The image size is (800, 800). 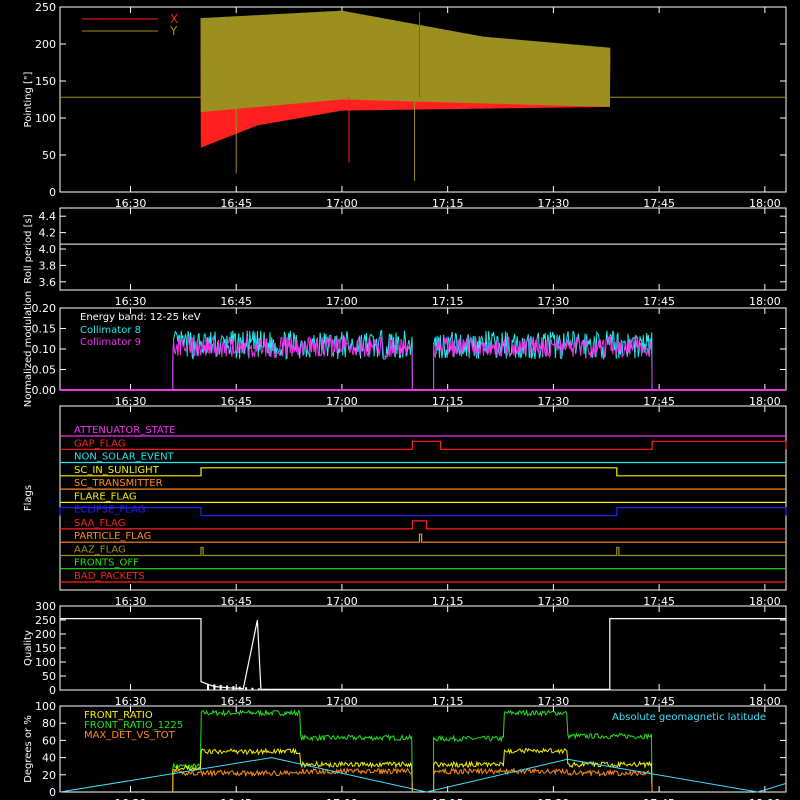 I want to click on pointing-ytick-label: 250, so click(x=45, y=7).